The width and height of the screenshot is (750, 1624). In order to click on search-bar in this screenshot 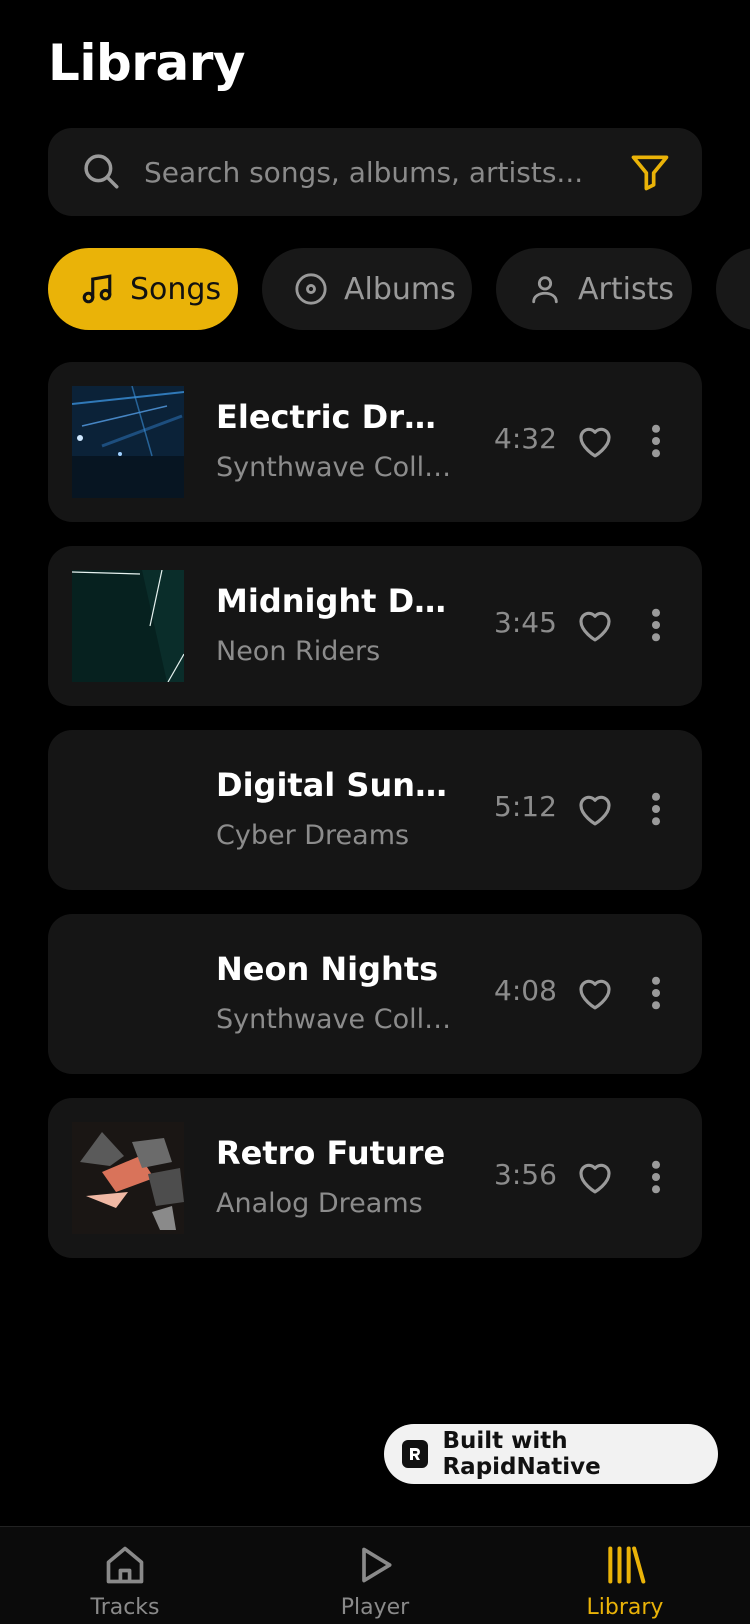, I will do `click(375, 172)`.